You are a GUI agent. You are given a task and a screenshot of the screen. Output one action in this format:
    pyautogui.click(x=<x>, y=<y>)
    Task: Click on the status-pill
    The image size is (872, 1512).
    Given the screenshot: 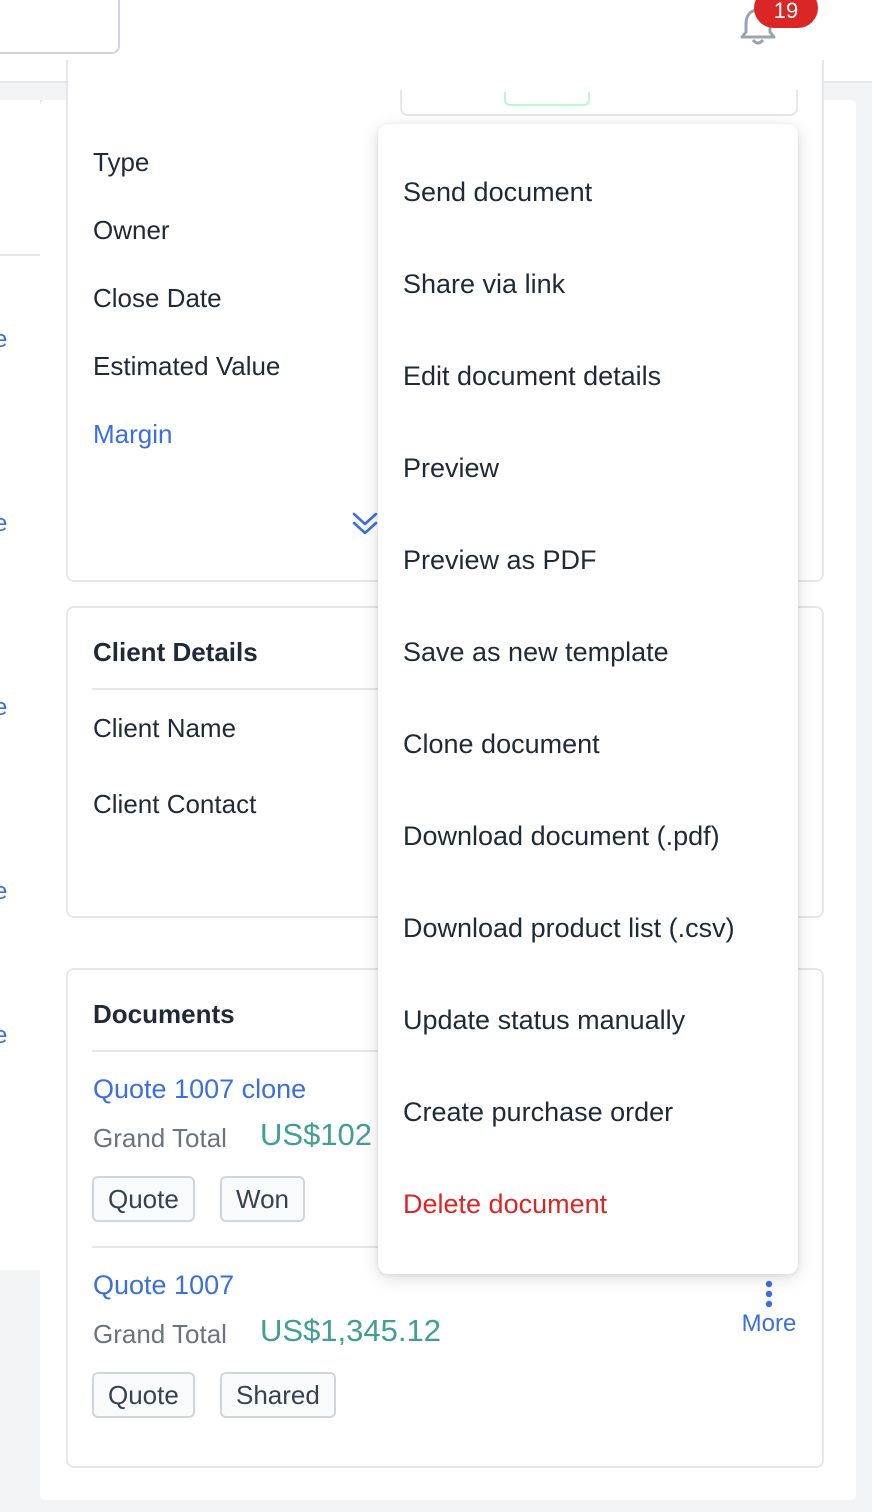 What is the action you would take?
    pyautogui.click(x=547, y=99)
    